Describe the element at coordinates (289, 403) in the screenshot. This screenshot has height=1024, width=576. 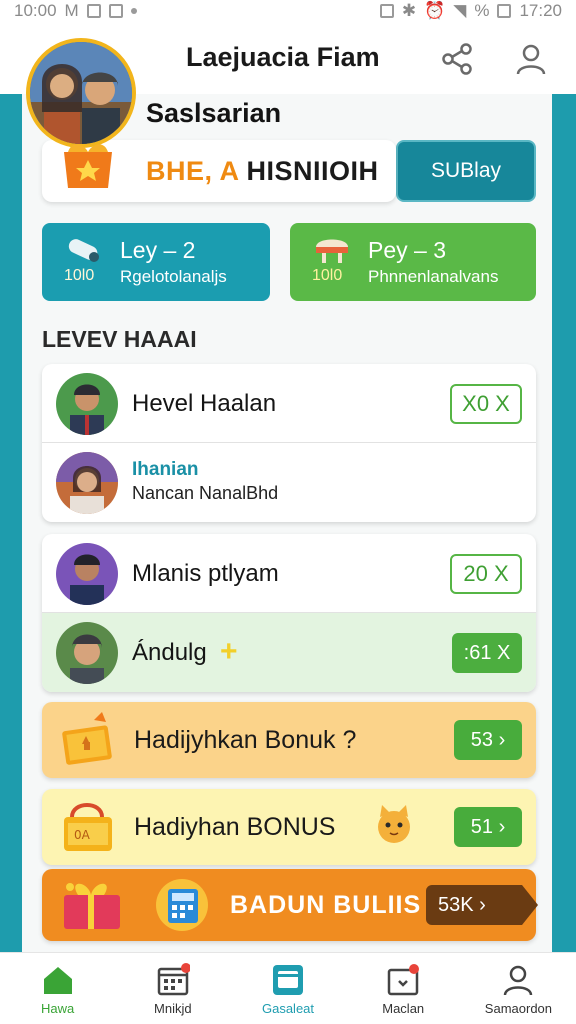
I see `list-item: Hevel Haalan X0 X` at that location.